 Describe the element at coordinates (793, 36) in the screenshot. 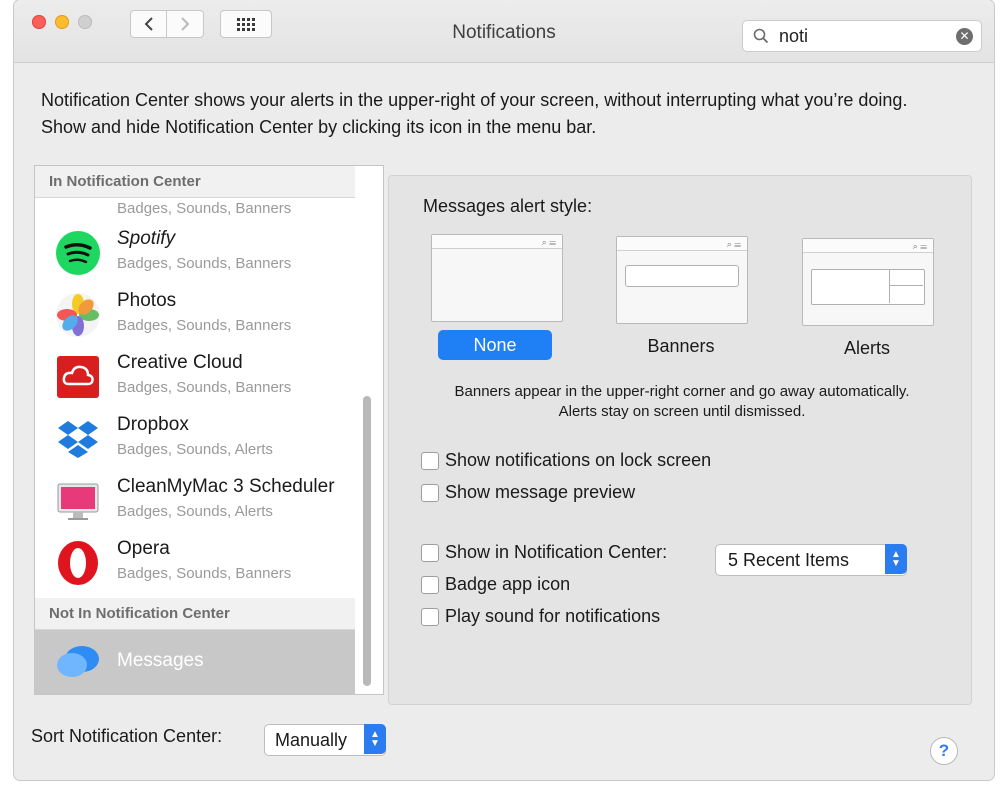

I see `search-input: noti` at that location.